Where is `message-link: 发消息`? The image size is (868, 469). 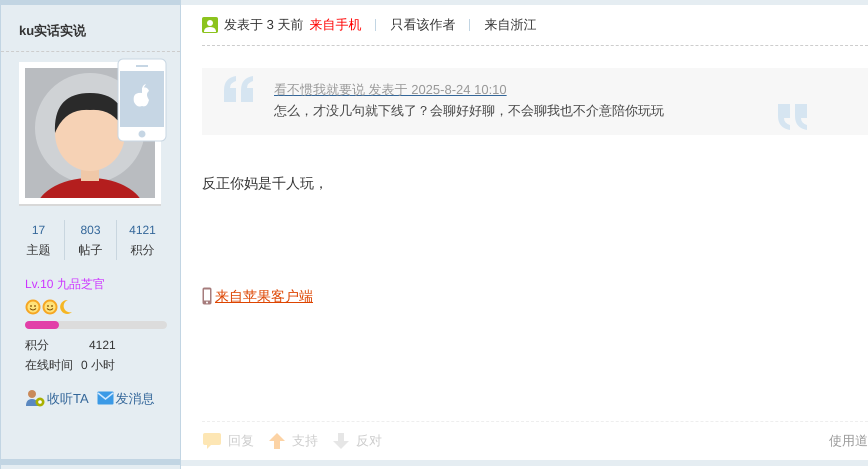
message-link: 发消息 is located at coordinates (125, 398).